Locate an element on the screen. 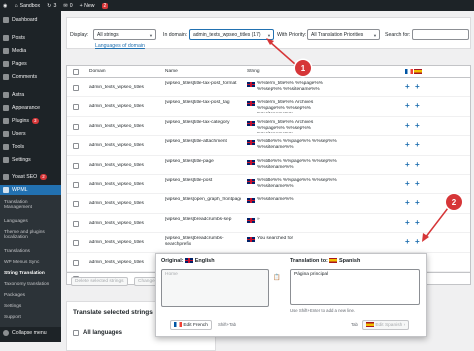 The width and height of the screenshot is (474, 351). menu-astra: Astra is located at coordinates (30, 95).